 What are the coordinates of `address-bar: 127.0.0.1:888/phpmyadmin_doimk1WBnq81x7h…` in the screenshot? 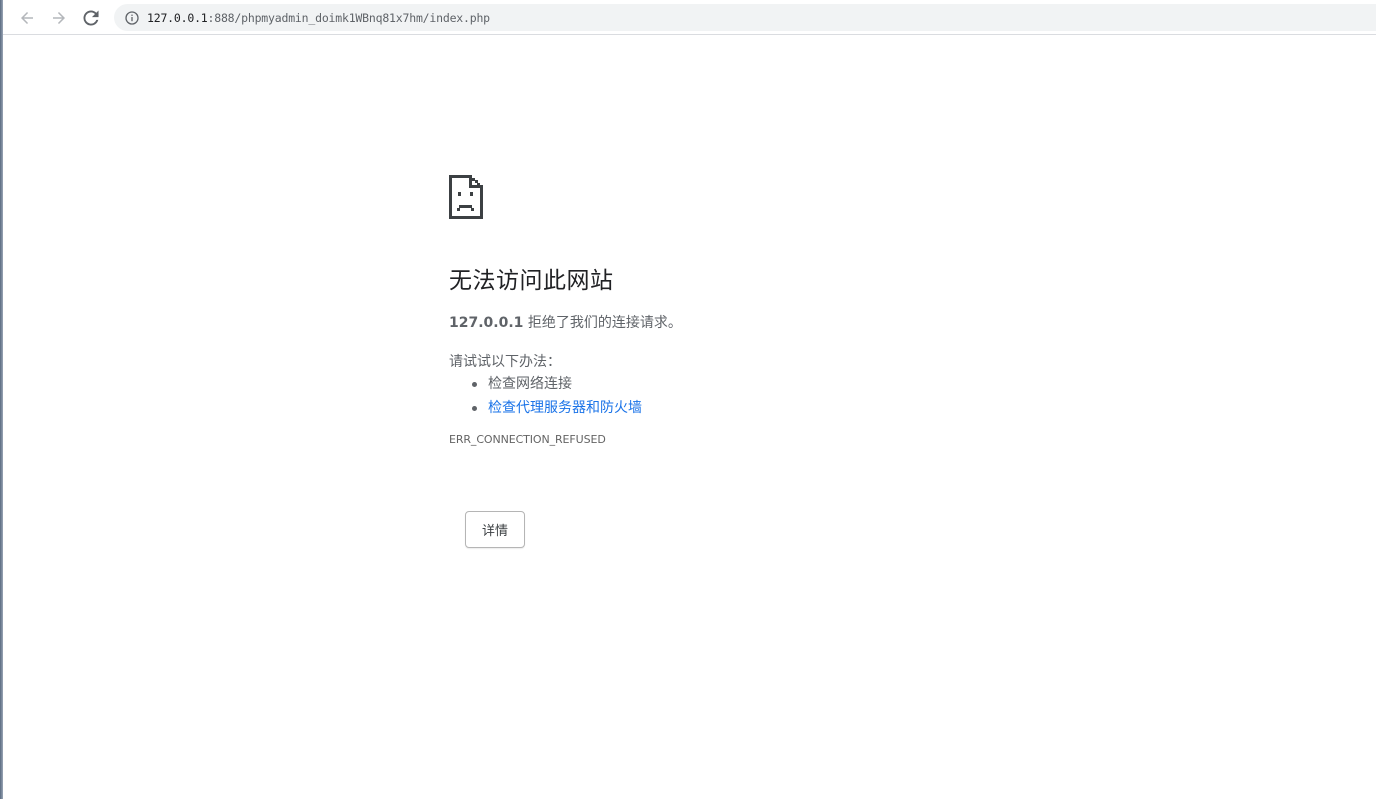 It's located at (745, 17).